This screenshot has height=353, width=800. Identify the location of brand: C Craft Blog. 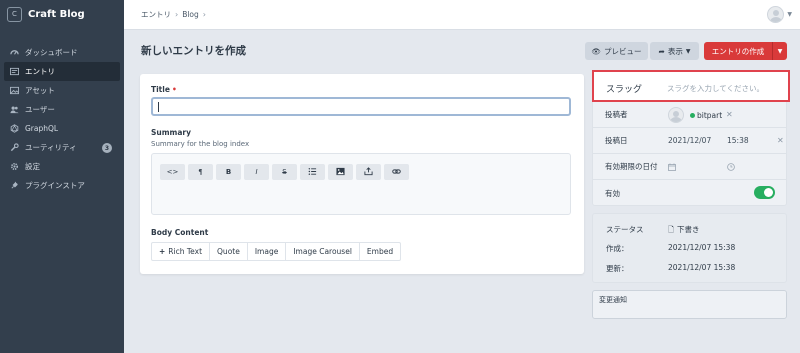
(62, 14).